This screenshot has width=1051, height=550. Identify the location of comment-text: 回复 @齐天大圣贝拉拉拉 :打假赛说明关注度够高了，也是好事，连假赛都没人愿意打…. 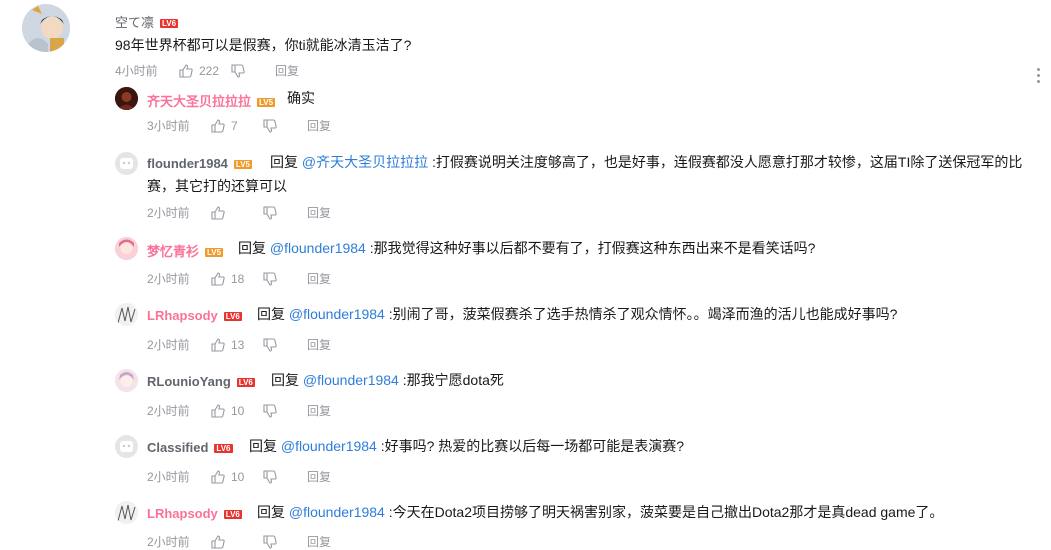
(585, 174).